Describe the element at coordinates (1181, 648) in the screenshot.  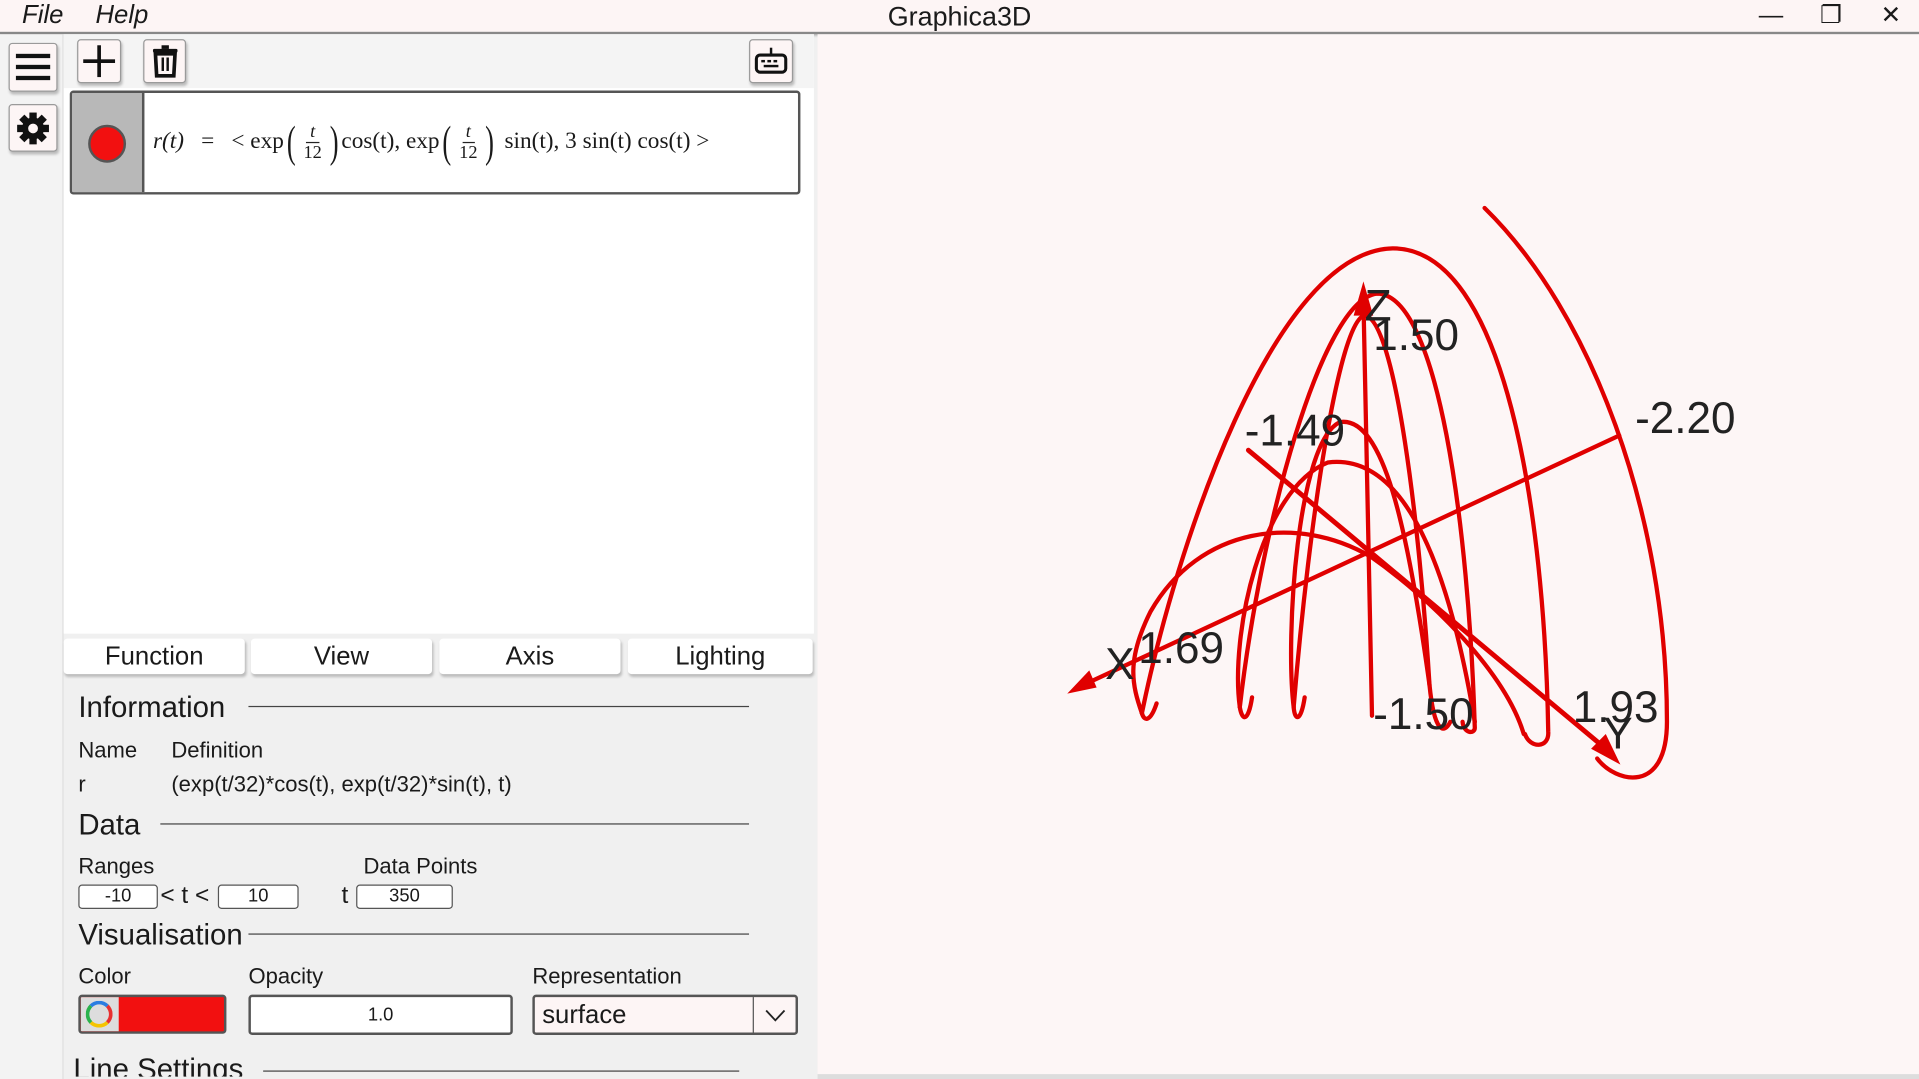
I see `x-max-label: 1.69` at that location.